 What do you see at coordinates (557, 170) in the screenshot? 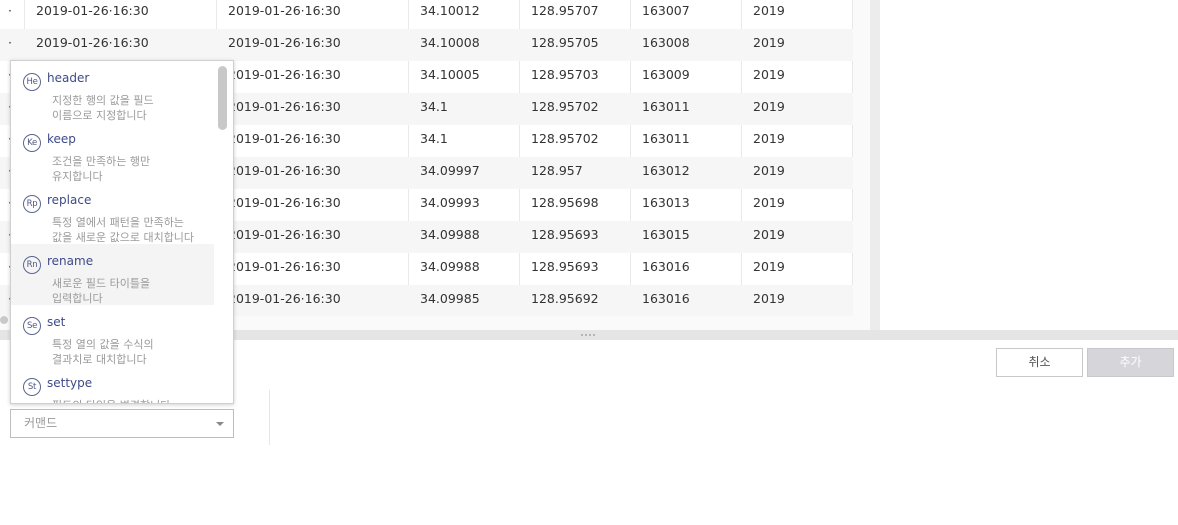
I see `table-cell: 128.957` at bounding box center [557, 170].